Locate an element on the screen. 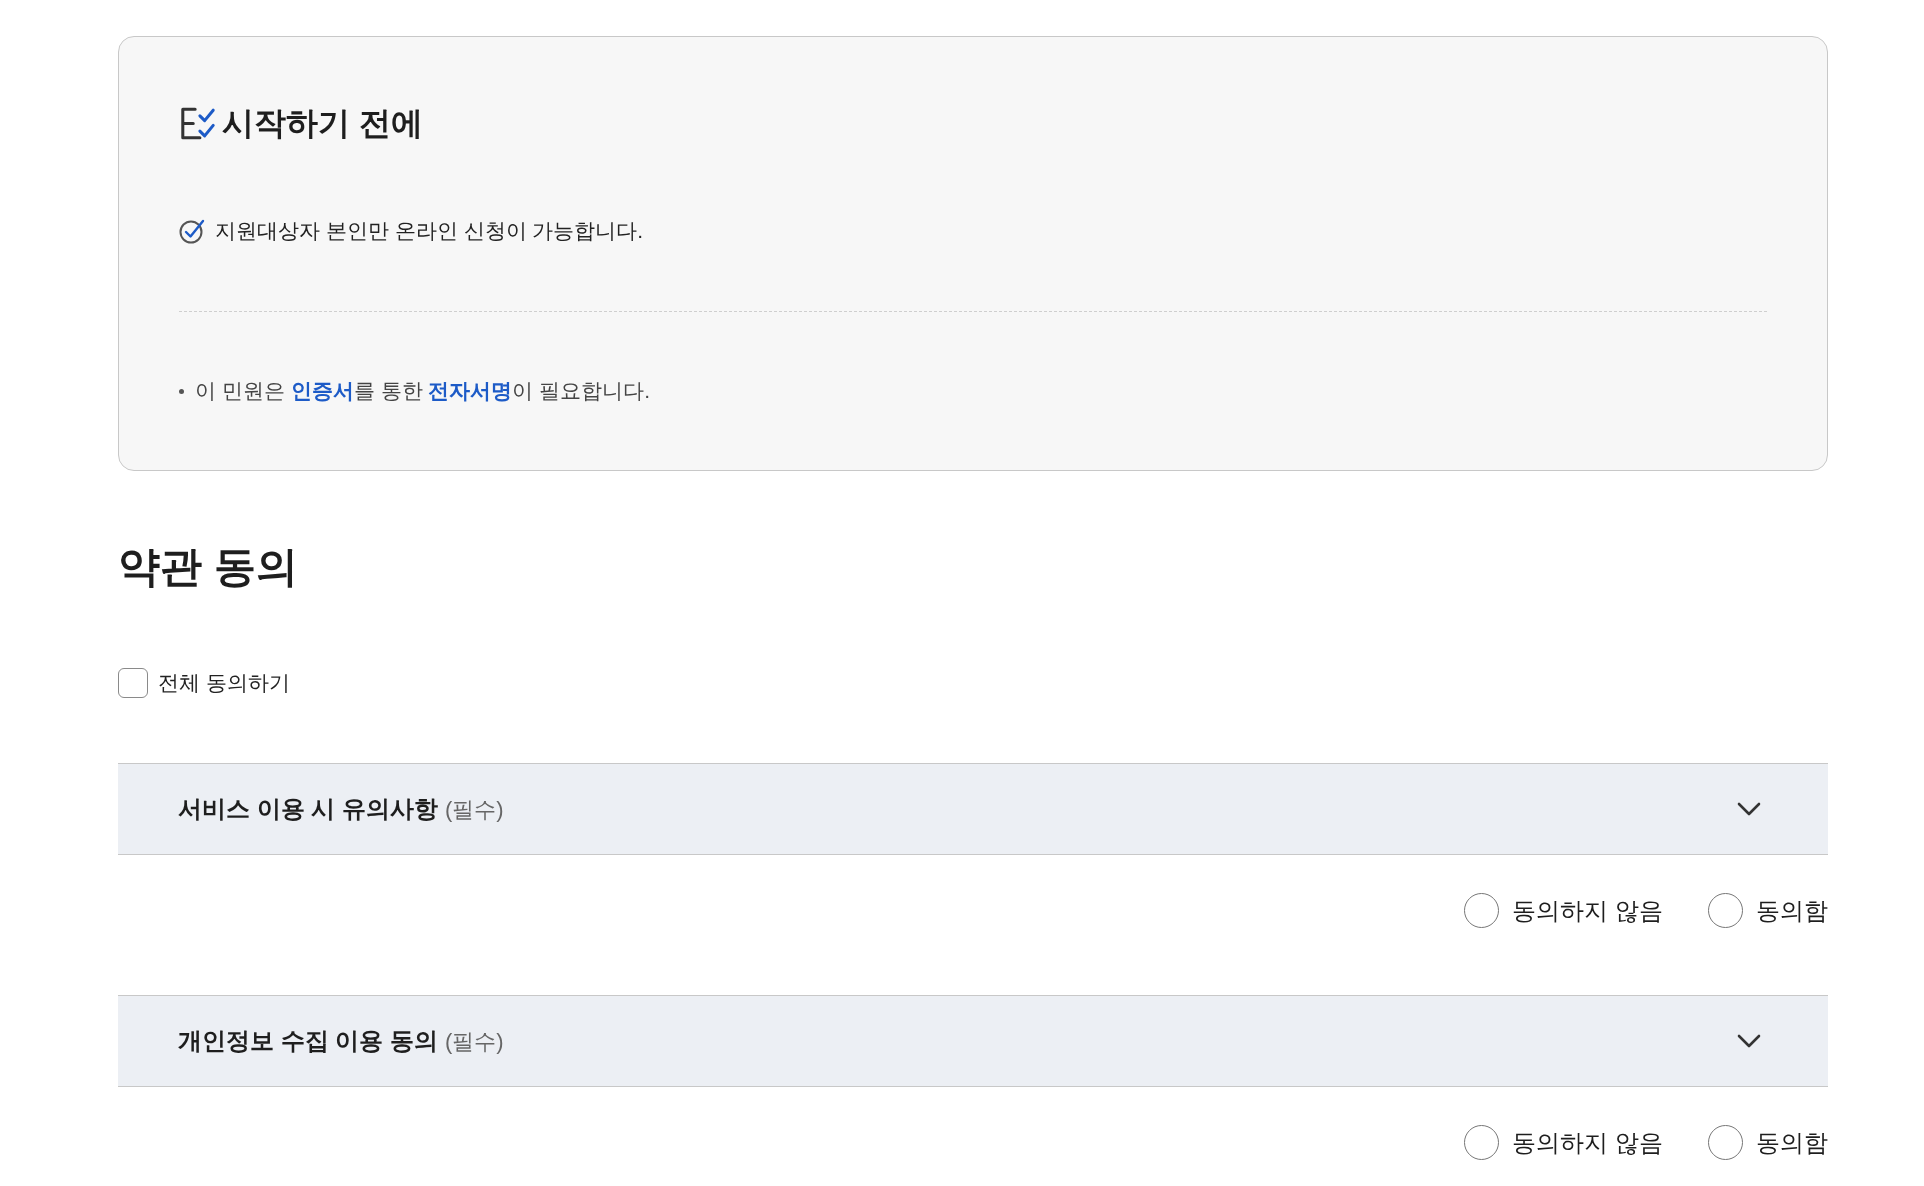 This screenshot has height=1186, width=1924. notice-text: 이 민원은 인증서를 통한 전자서명이 필요합니다. is located at coordinates (422, 391).